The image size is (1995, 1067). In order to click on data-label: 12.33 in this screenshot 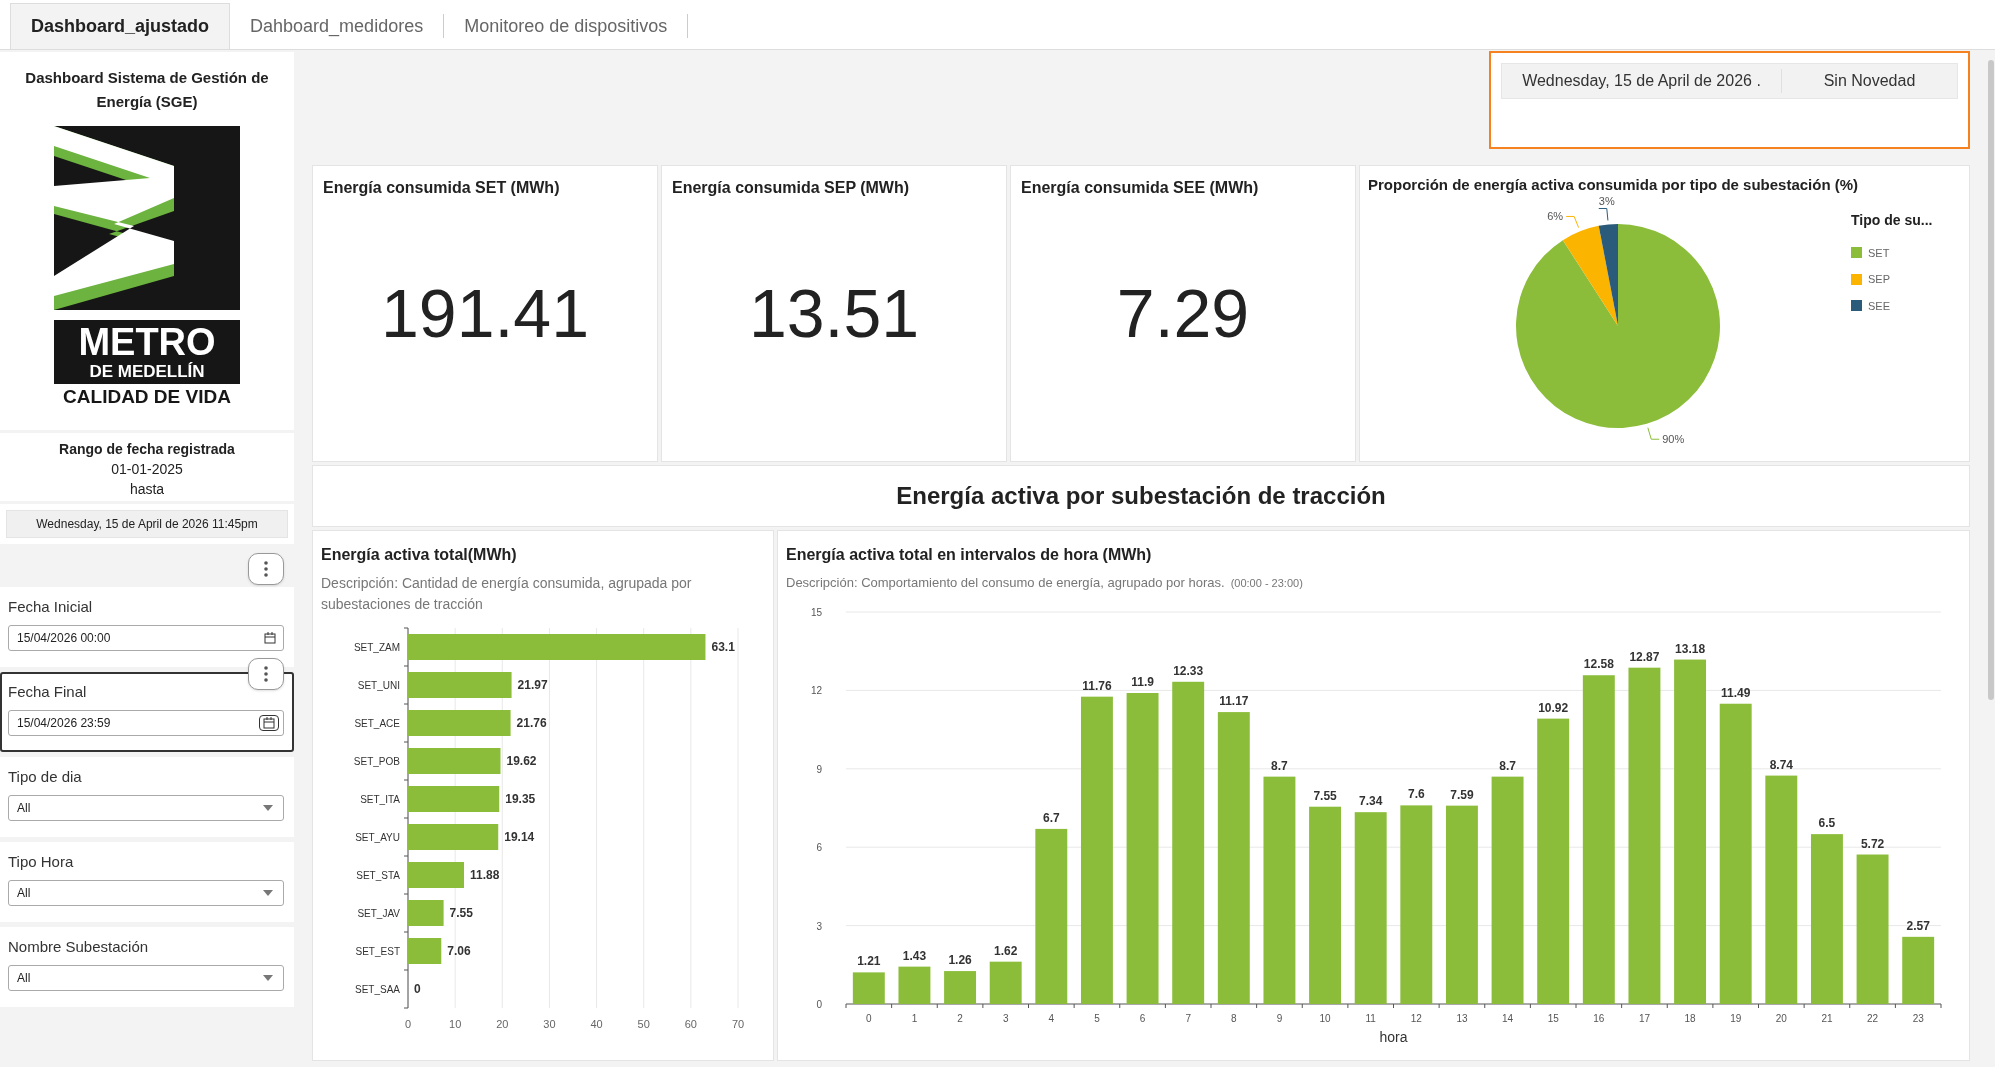, I will do `click(1188, 670)`.